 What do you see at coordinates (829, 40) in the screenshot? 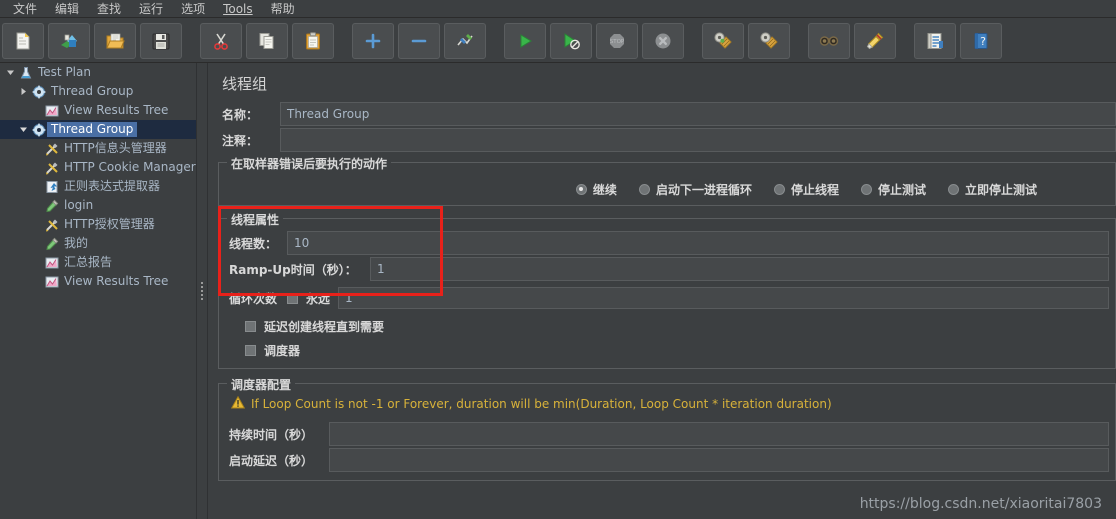
I see `search-button` at bounding box center [829, 40].